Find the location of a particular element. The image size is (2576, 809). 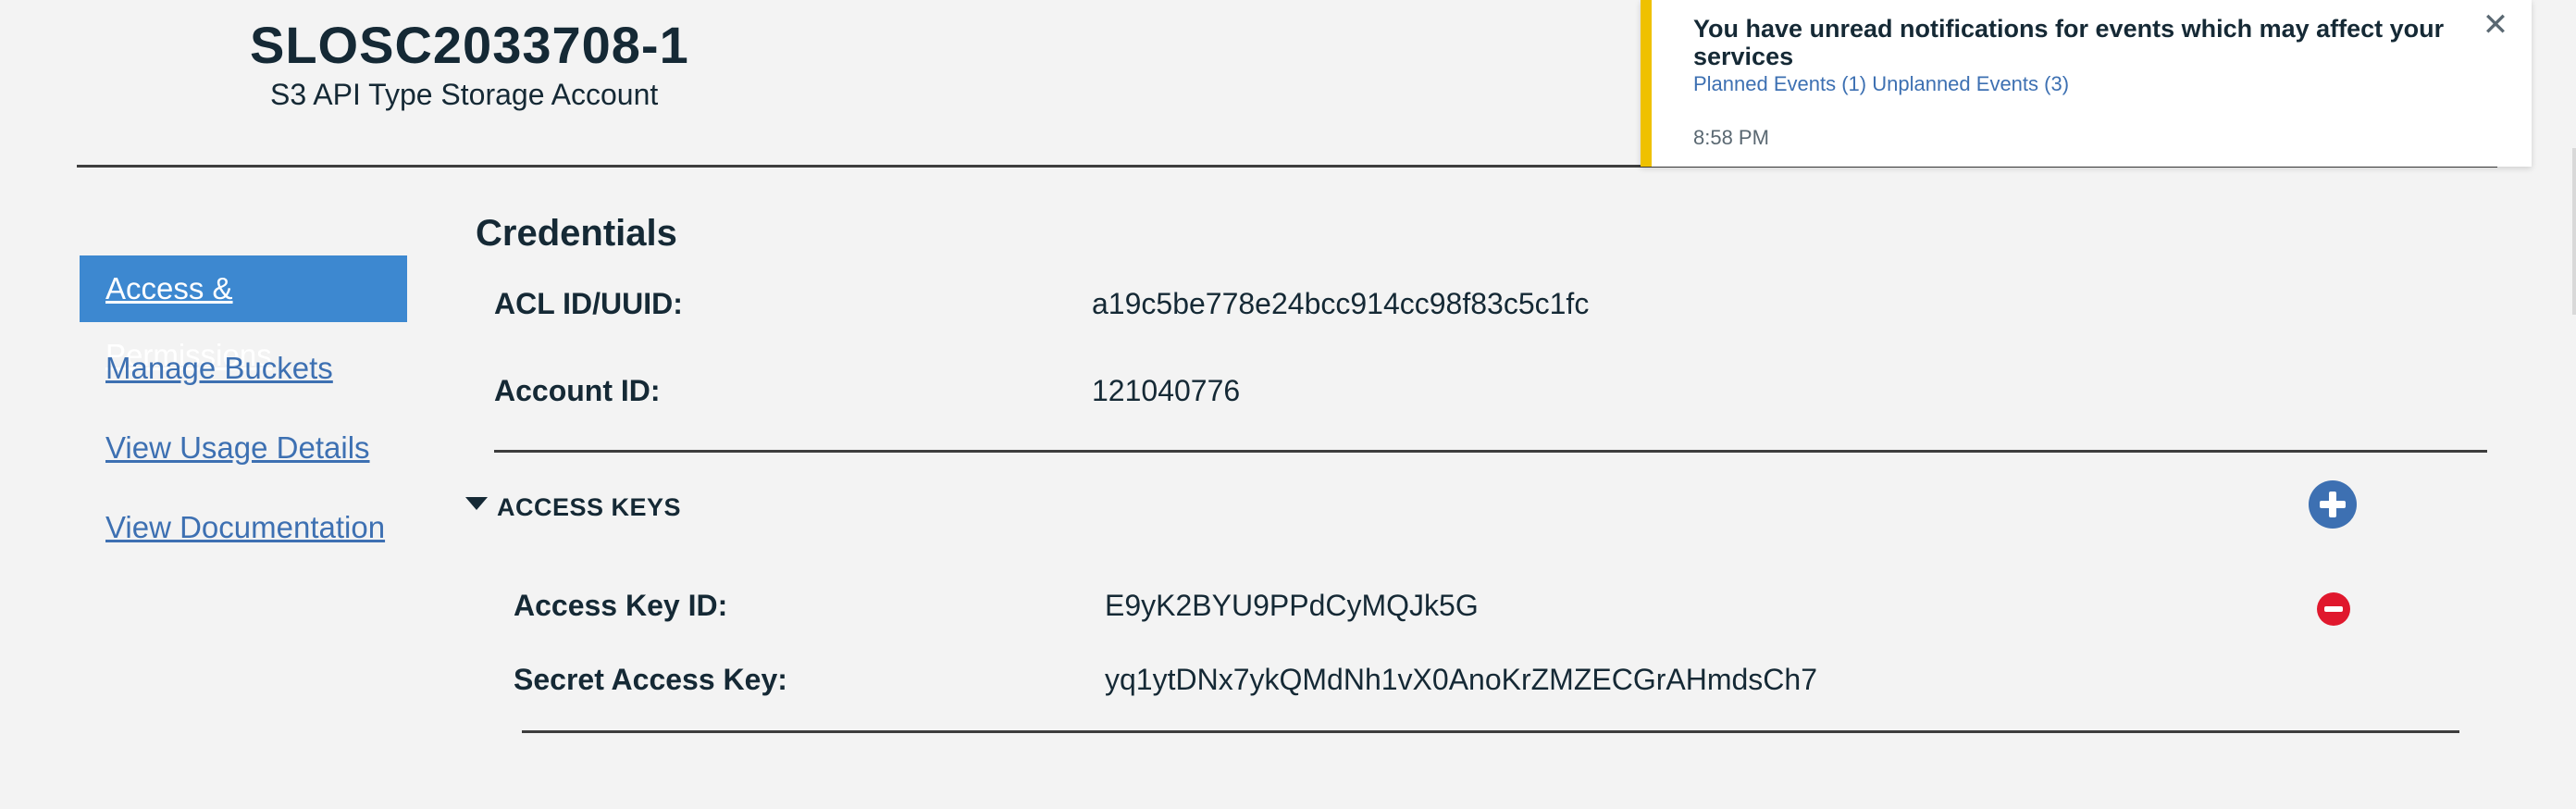

scrollbar is located at coordinates (2574, 231).